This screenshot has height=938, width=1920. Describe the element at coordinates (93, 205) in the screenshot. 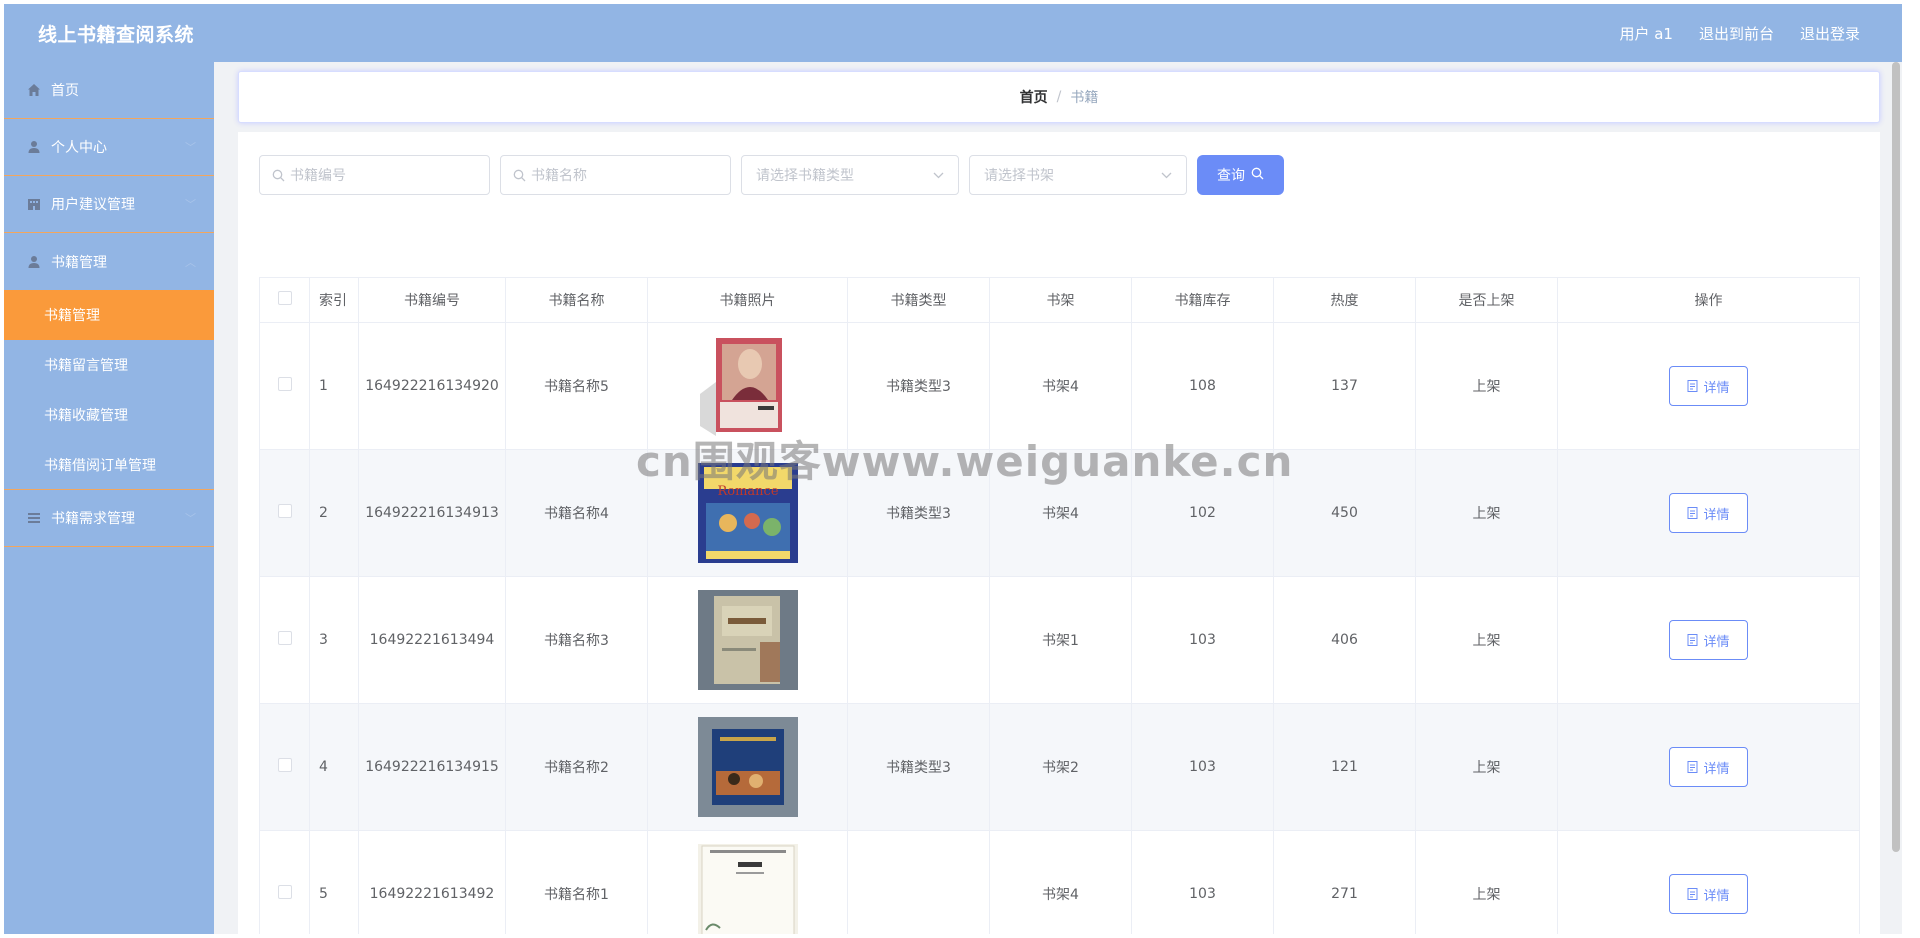

I see `sidebar-item-label: 用户建议管理` at that location.